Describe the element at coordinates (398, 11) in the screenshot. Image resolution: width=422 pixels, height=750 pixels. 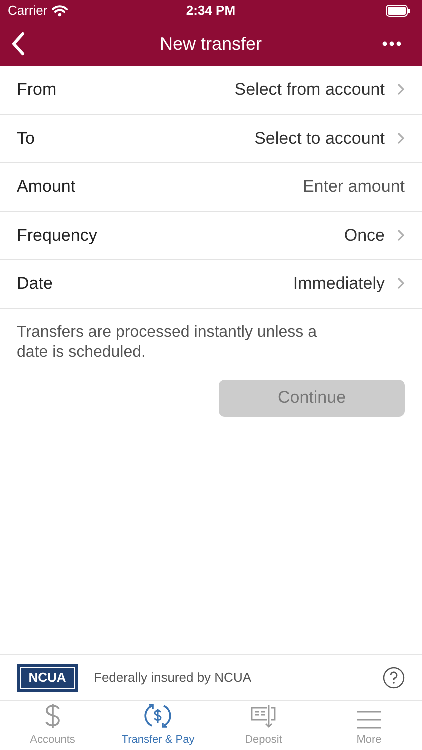
I see `battery-icon` at that location.